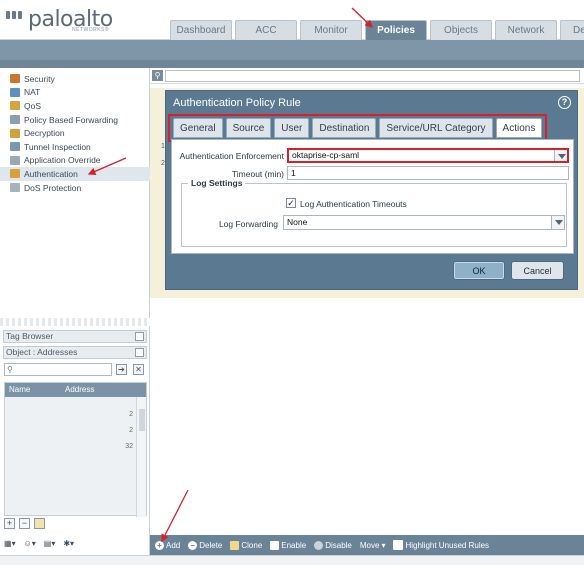 This screenshot has height=565, width=584. I want to click on tab-policies: Policies, so click(396, 30).